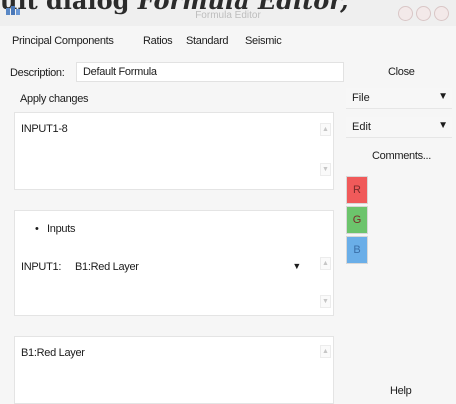  I want to click on blue-channel-button: B, so click(357, 250).